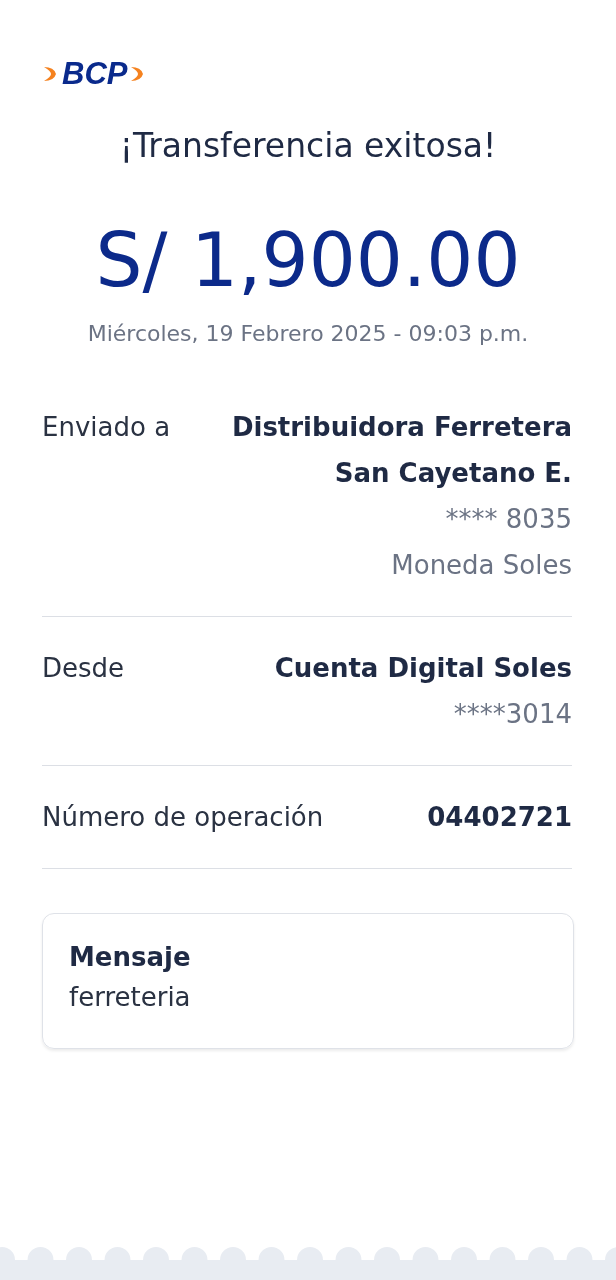 This screenshot has width=616, height=1280. I want to click on detail-label: Número de operación, so click(183, 817).